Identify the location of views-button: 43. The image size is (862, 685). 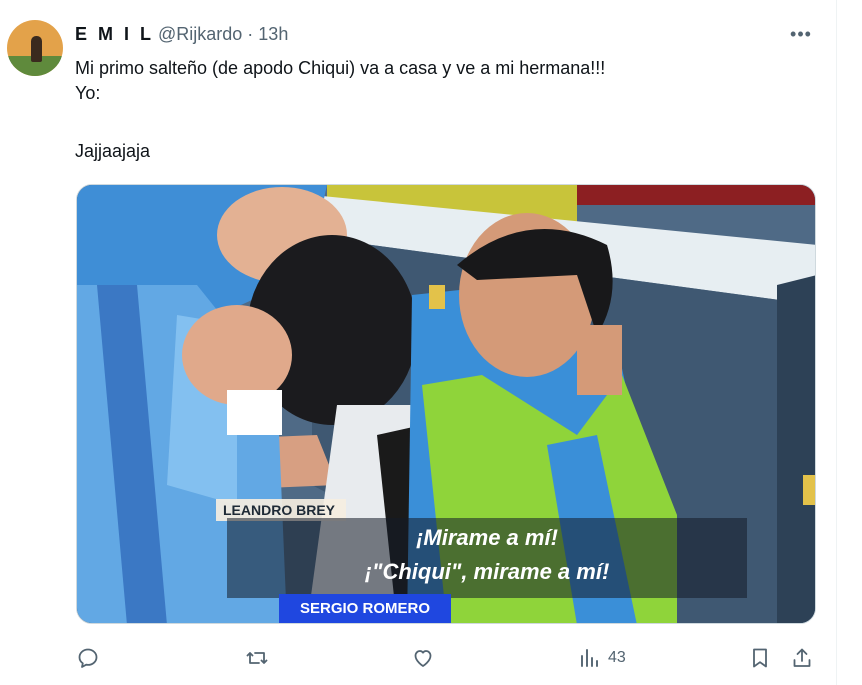
(602, 658).